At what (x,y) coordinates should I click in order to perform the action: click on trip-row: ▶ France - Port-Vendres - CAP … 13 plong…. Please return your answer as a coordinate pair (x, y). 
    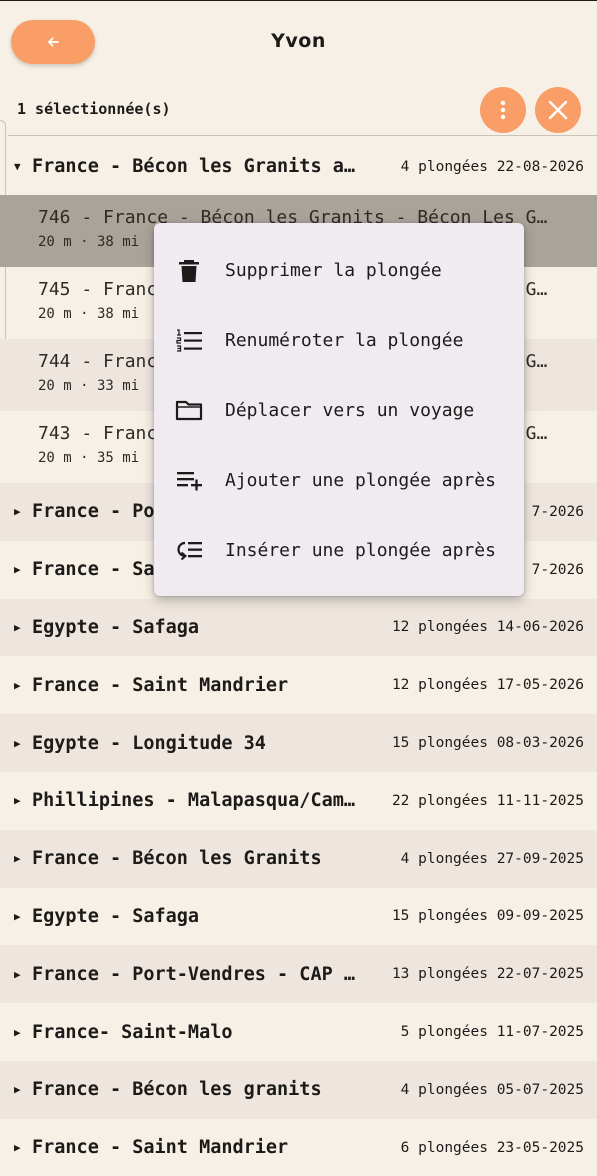
    Looking at the image, I should click on (298, 974).